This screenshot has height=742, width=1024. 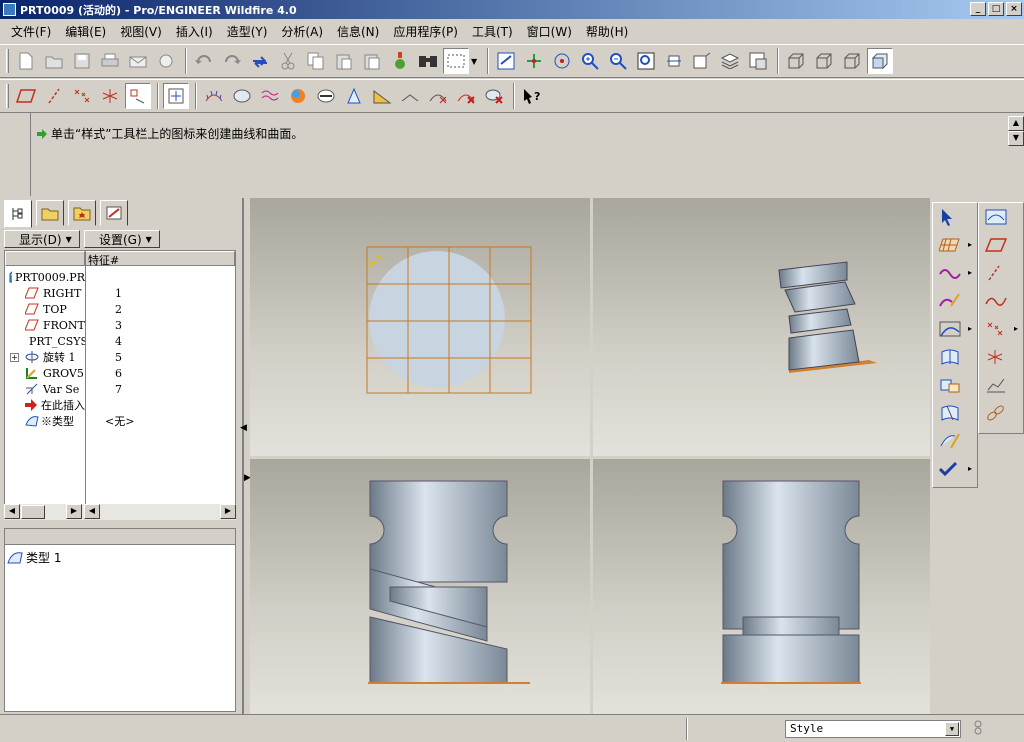 What do you see at coordinates (358, 31) in the screenshot?
I see `menu-info: 信息(N)` at bounding box center [358, 31].